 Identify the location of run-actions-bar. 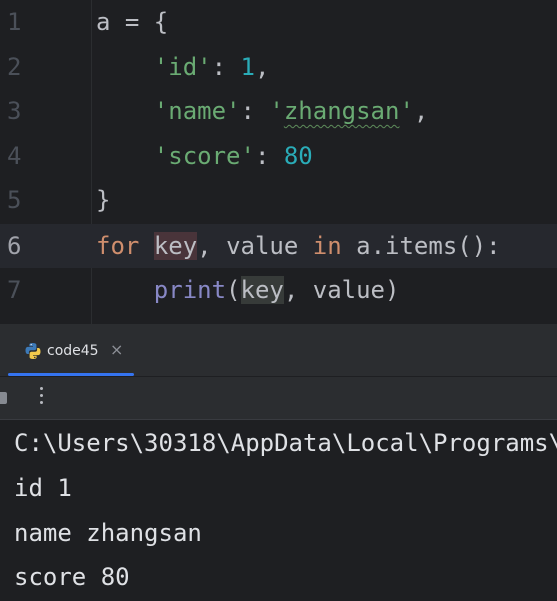
(278, 398).